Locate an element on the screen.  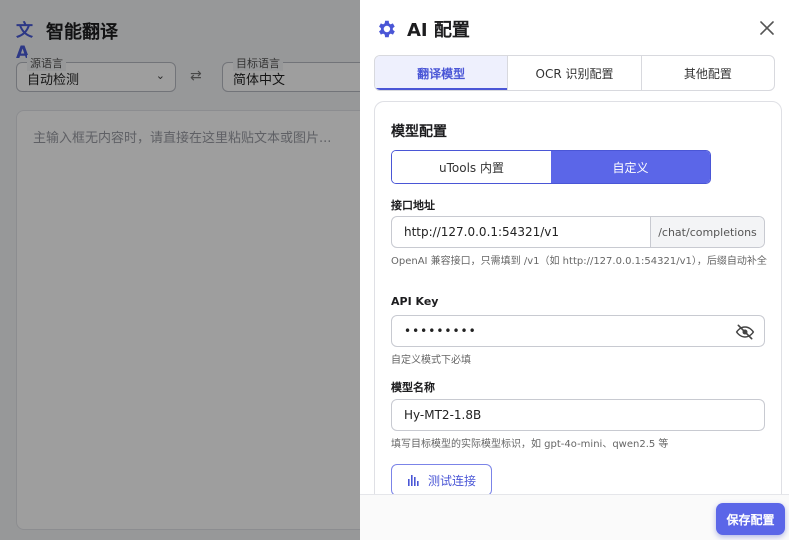
close-icon is located at coordinates (767, 28).